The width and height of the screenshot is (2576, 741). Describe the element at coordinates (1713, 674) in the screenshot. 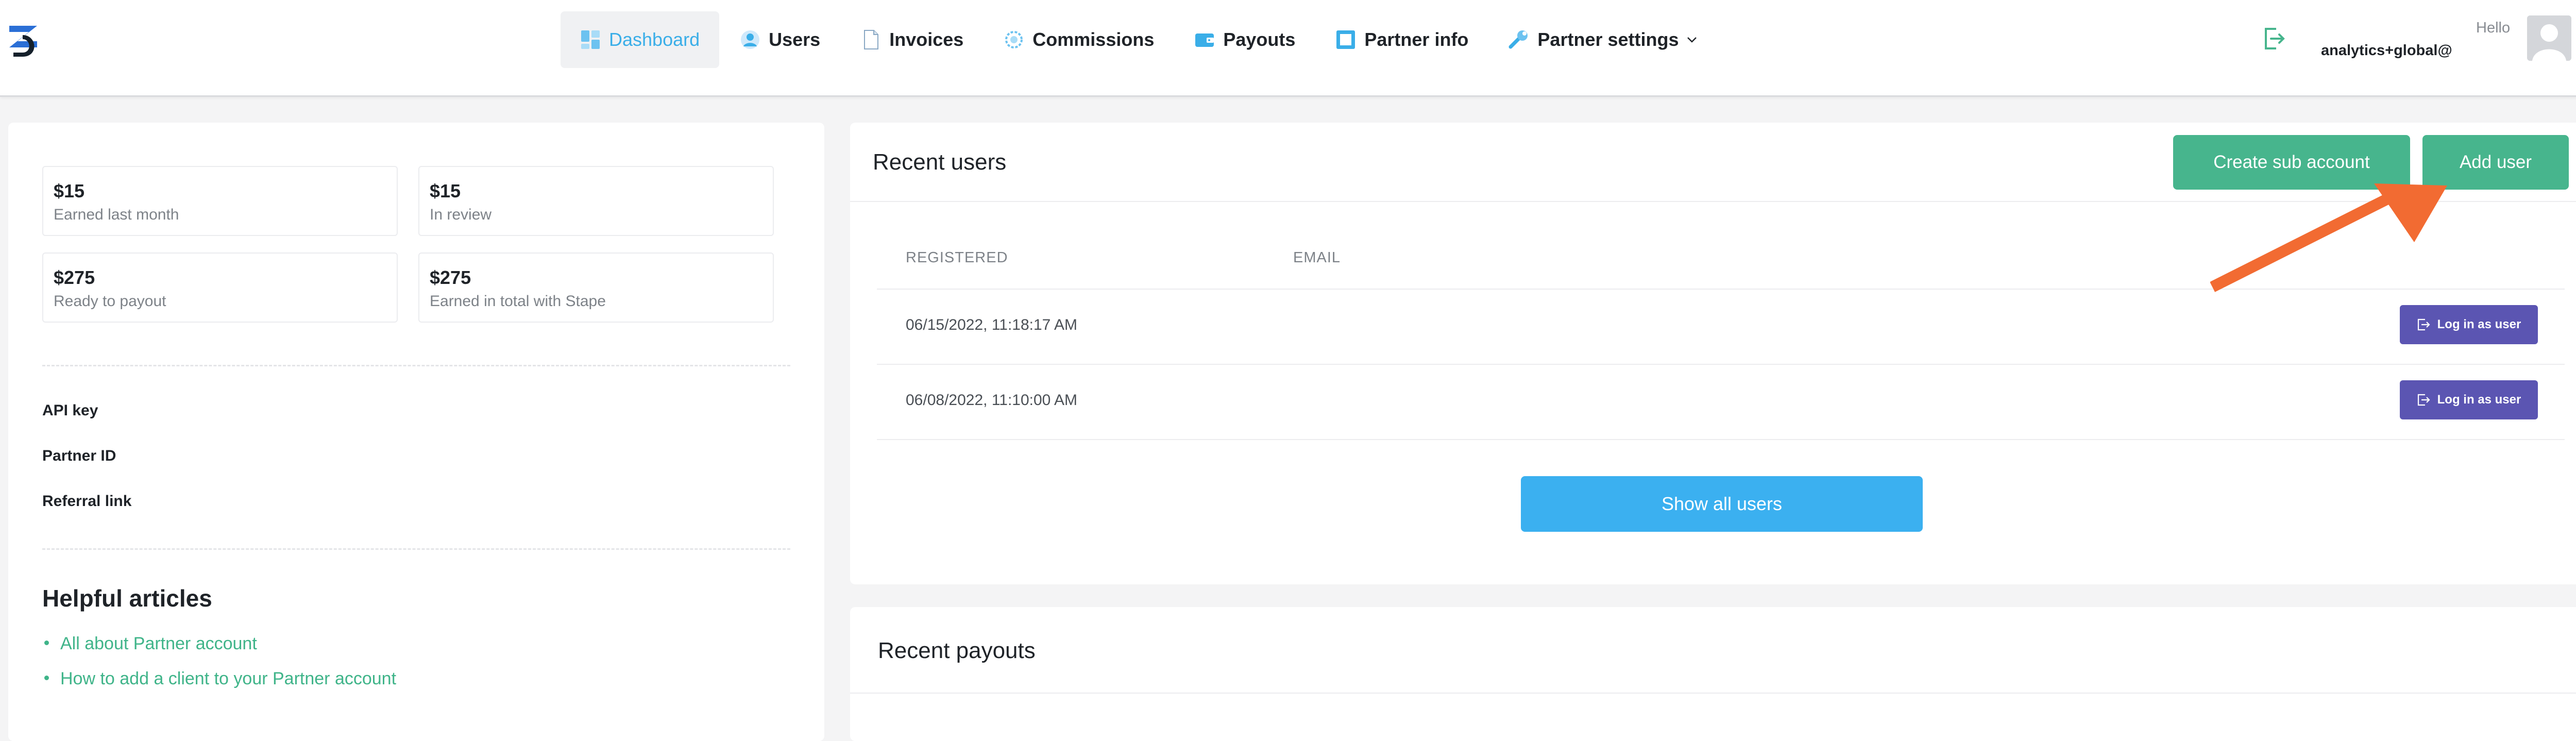

I see `recent-payouts-card: Recent payouts` at that location.